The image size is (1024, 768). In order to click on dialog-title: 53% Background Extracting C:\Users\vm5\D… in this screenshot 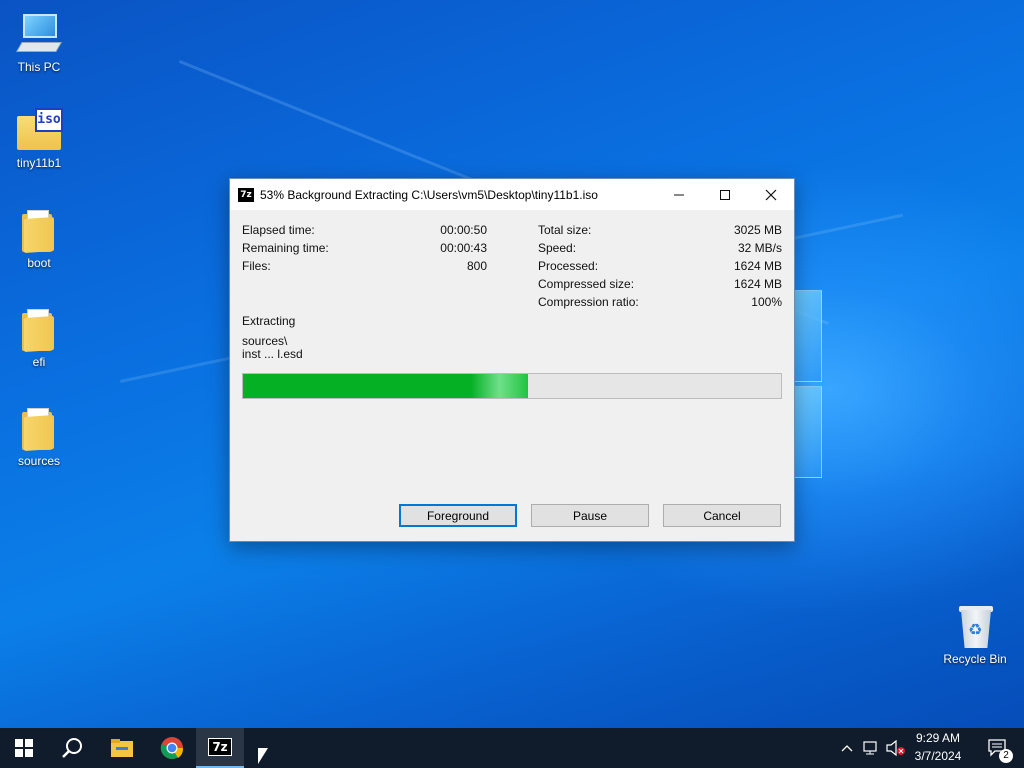, I will do `click(429, 194)`.